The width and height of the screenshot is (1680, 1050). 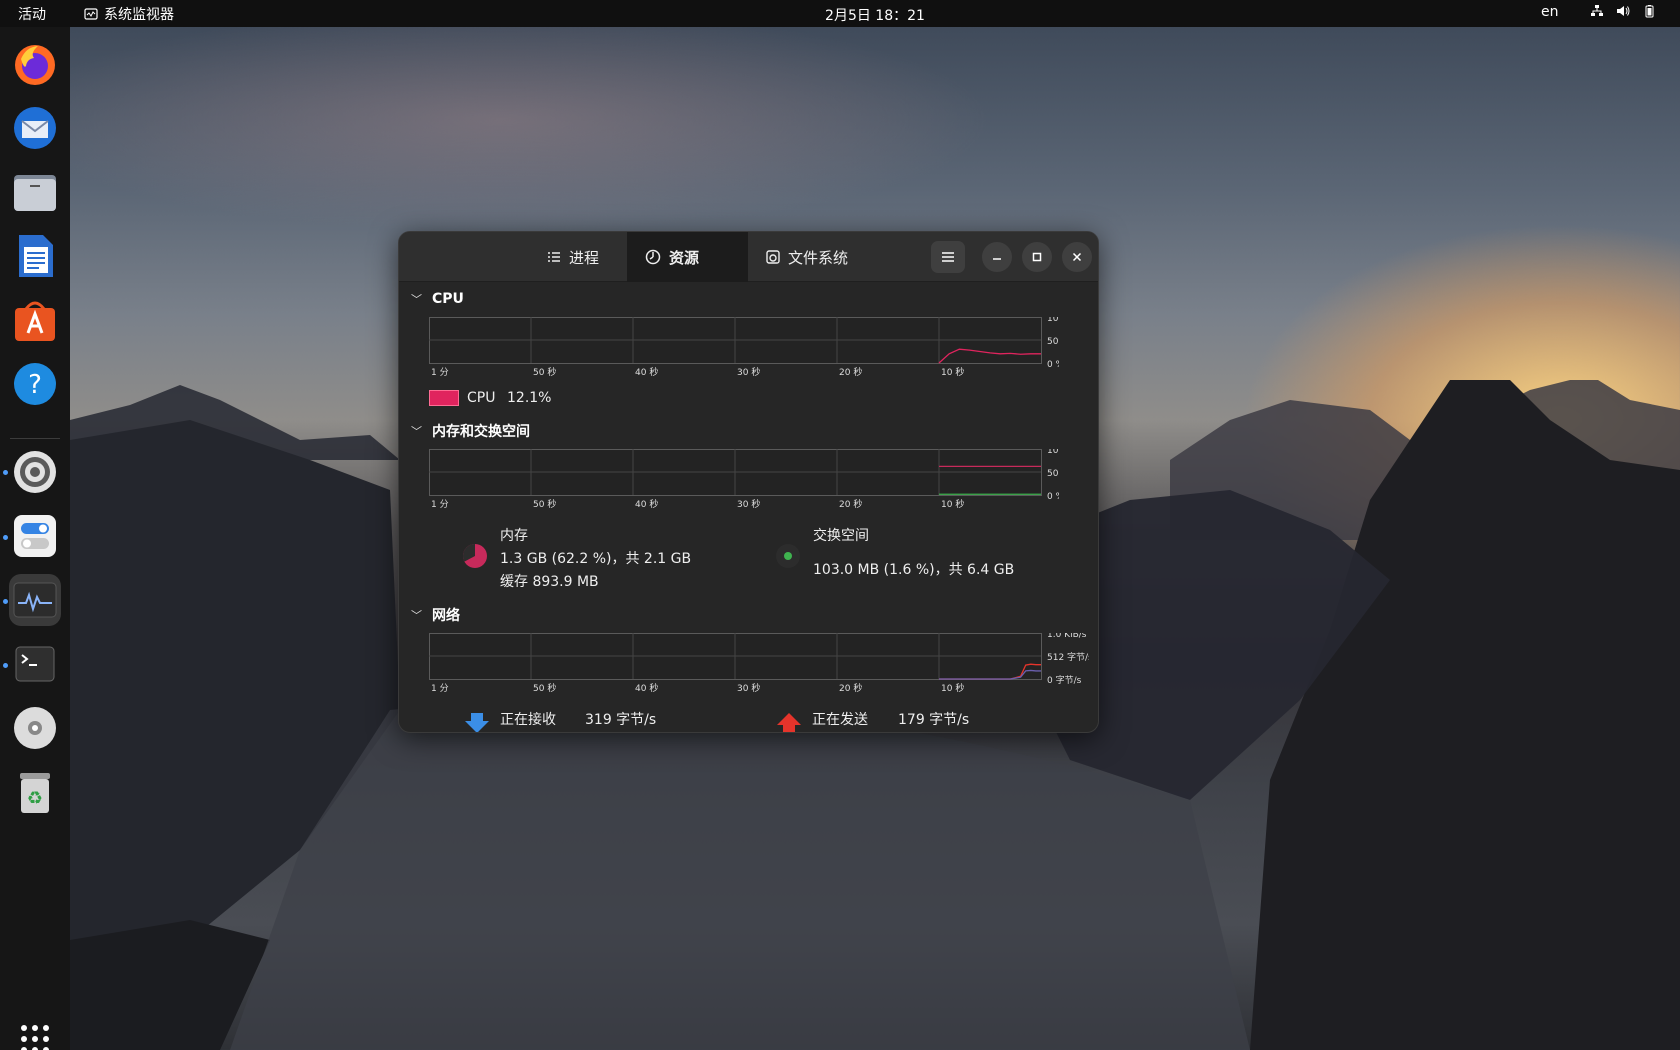 What do you see at coordinates (481, 398) in the screenshot?
I see `cpu-legend-label: CPU` at bounding box center [481, 398].